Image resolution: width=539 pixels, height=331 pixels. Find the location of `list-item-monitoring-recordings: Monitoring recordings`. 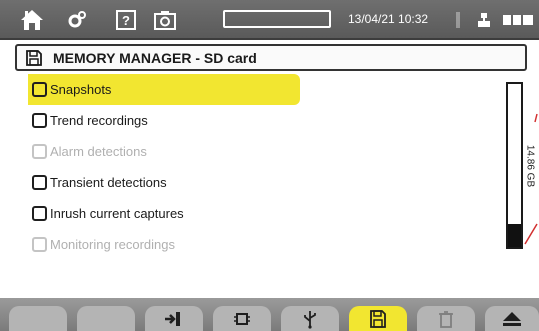

list-item-monitoring-recordings: Monitoring recordings is located at coordinates (163, 244).